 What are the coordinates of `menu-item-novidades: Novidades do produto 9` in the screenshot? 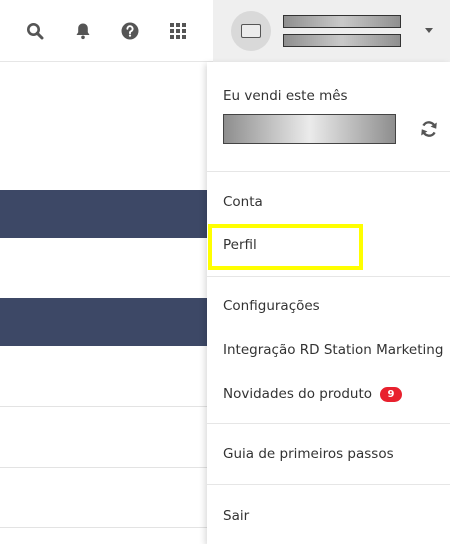 It's located at (313, 394).